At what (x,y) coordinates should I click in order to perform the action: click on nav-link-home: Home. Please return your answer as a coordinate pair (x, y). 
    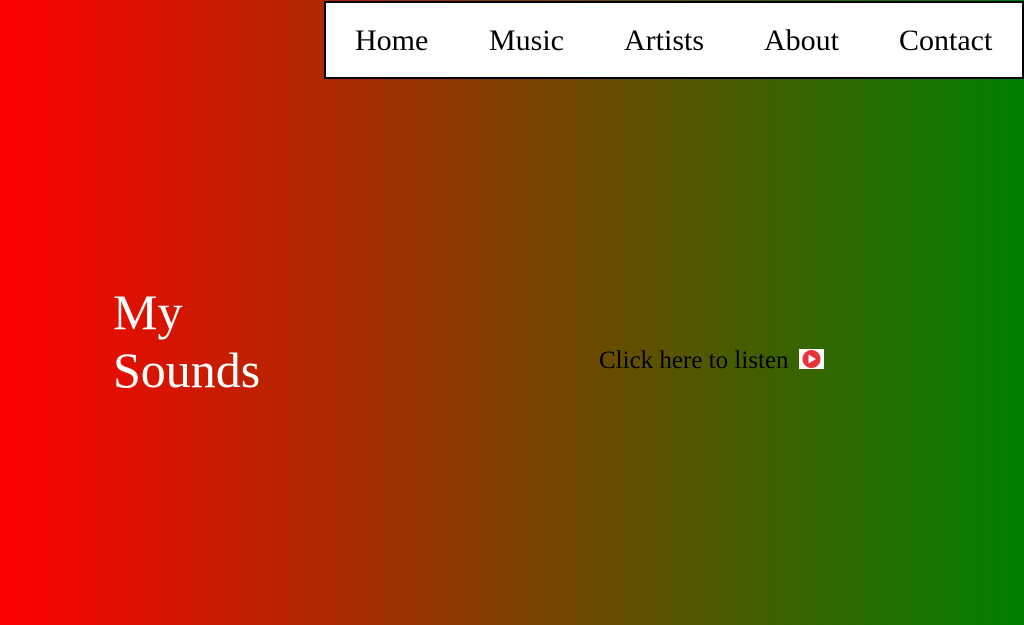
    Looking at the image, I should click on (391, 41).